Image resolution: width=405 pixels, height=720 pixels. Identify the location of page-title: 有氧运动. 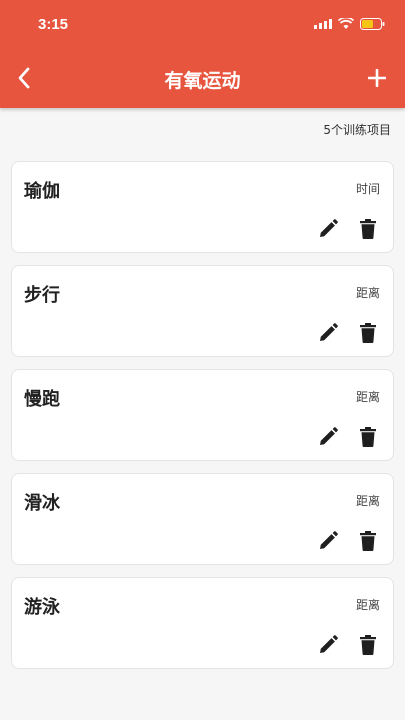
(202, 81).